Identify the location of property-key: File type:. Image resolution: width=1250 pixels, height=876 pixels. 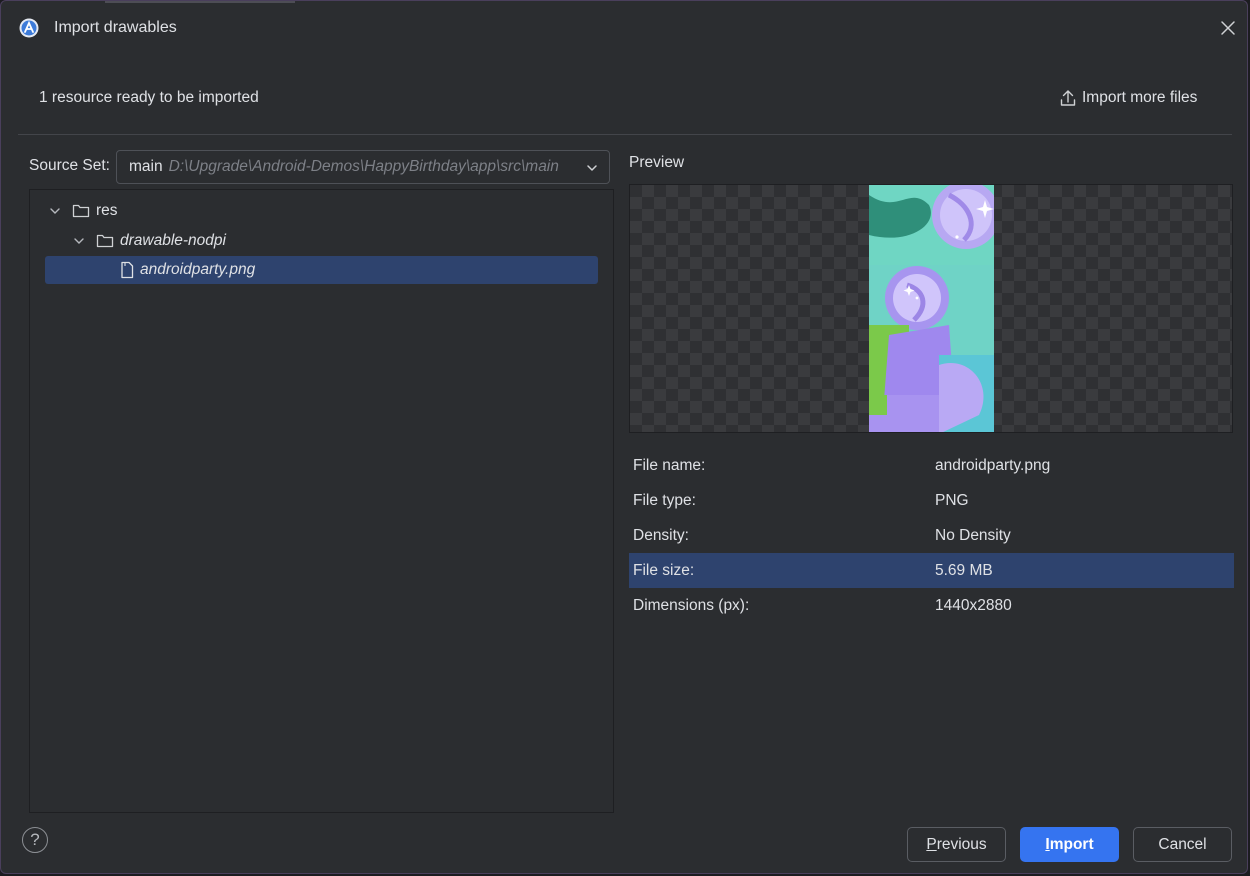
(664, 500).